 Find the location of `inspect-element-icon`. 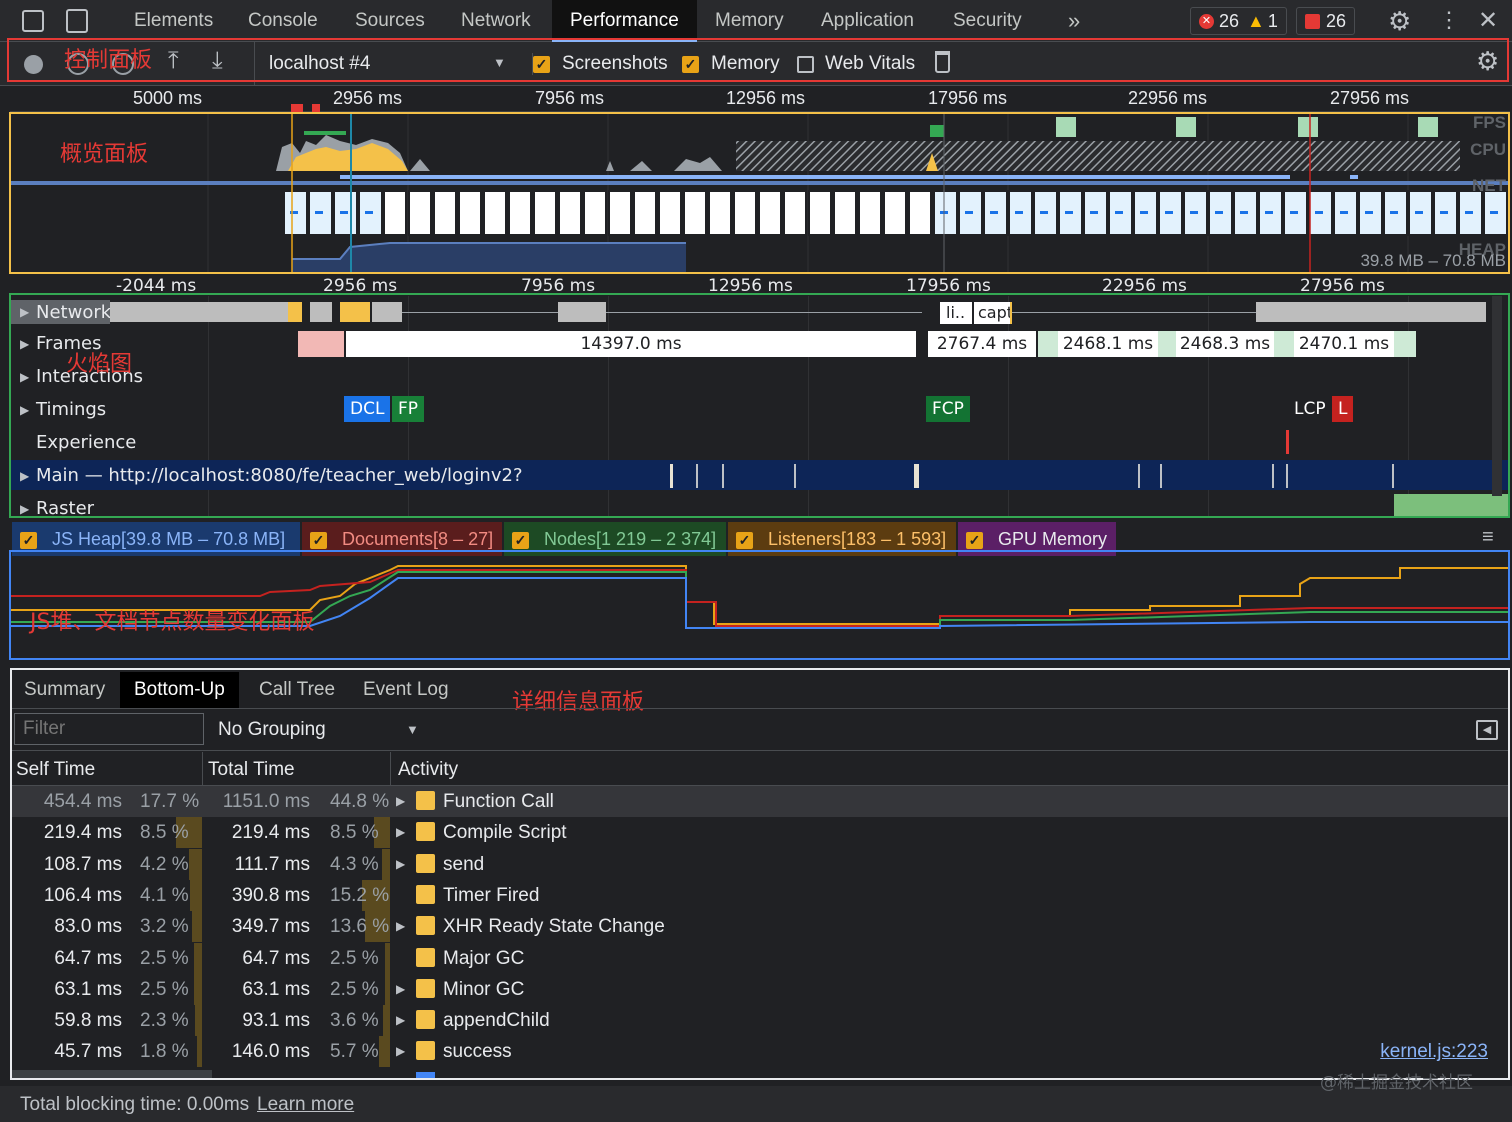

inspect-element-icon is located at coordinates (33, 21).